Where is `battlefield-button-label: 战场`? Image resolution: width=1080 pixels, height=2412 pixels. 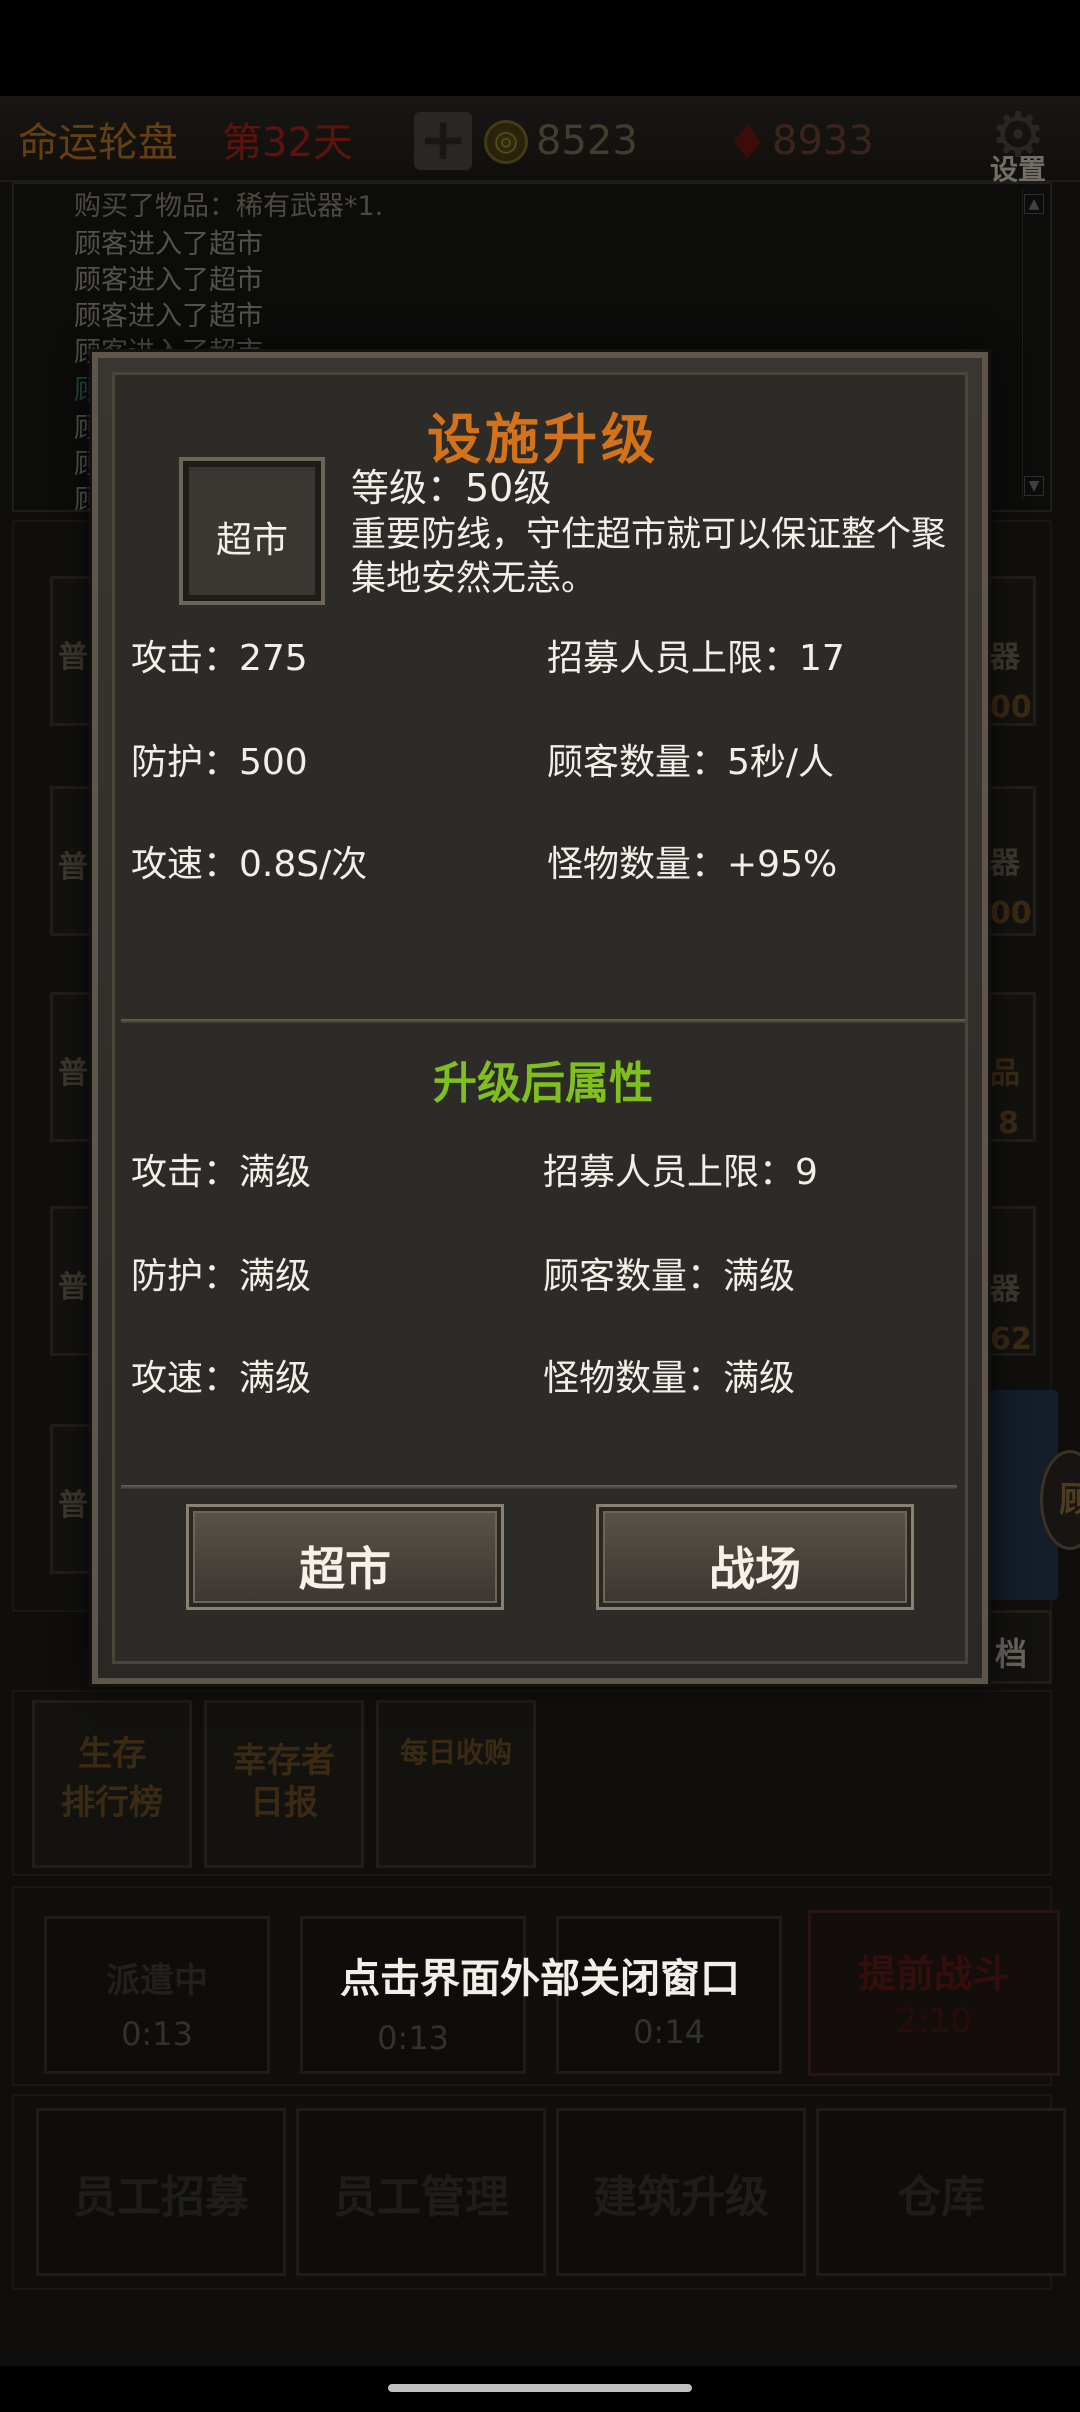 battlefield-button-label: 战场 is located at coordinates (755, 1569).